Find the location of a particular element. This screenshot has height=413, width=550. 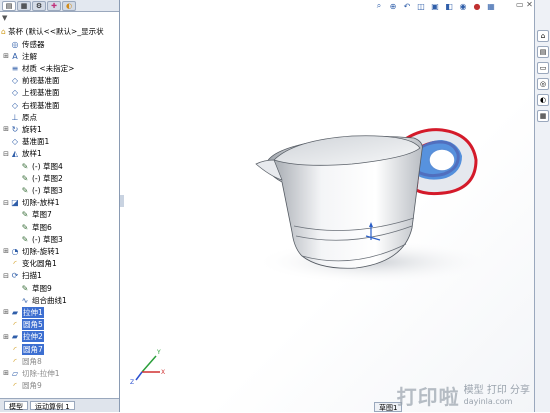

feature-tree-item: ⊞ A 注解 is located at coordinates (19, 56).